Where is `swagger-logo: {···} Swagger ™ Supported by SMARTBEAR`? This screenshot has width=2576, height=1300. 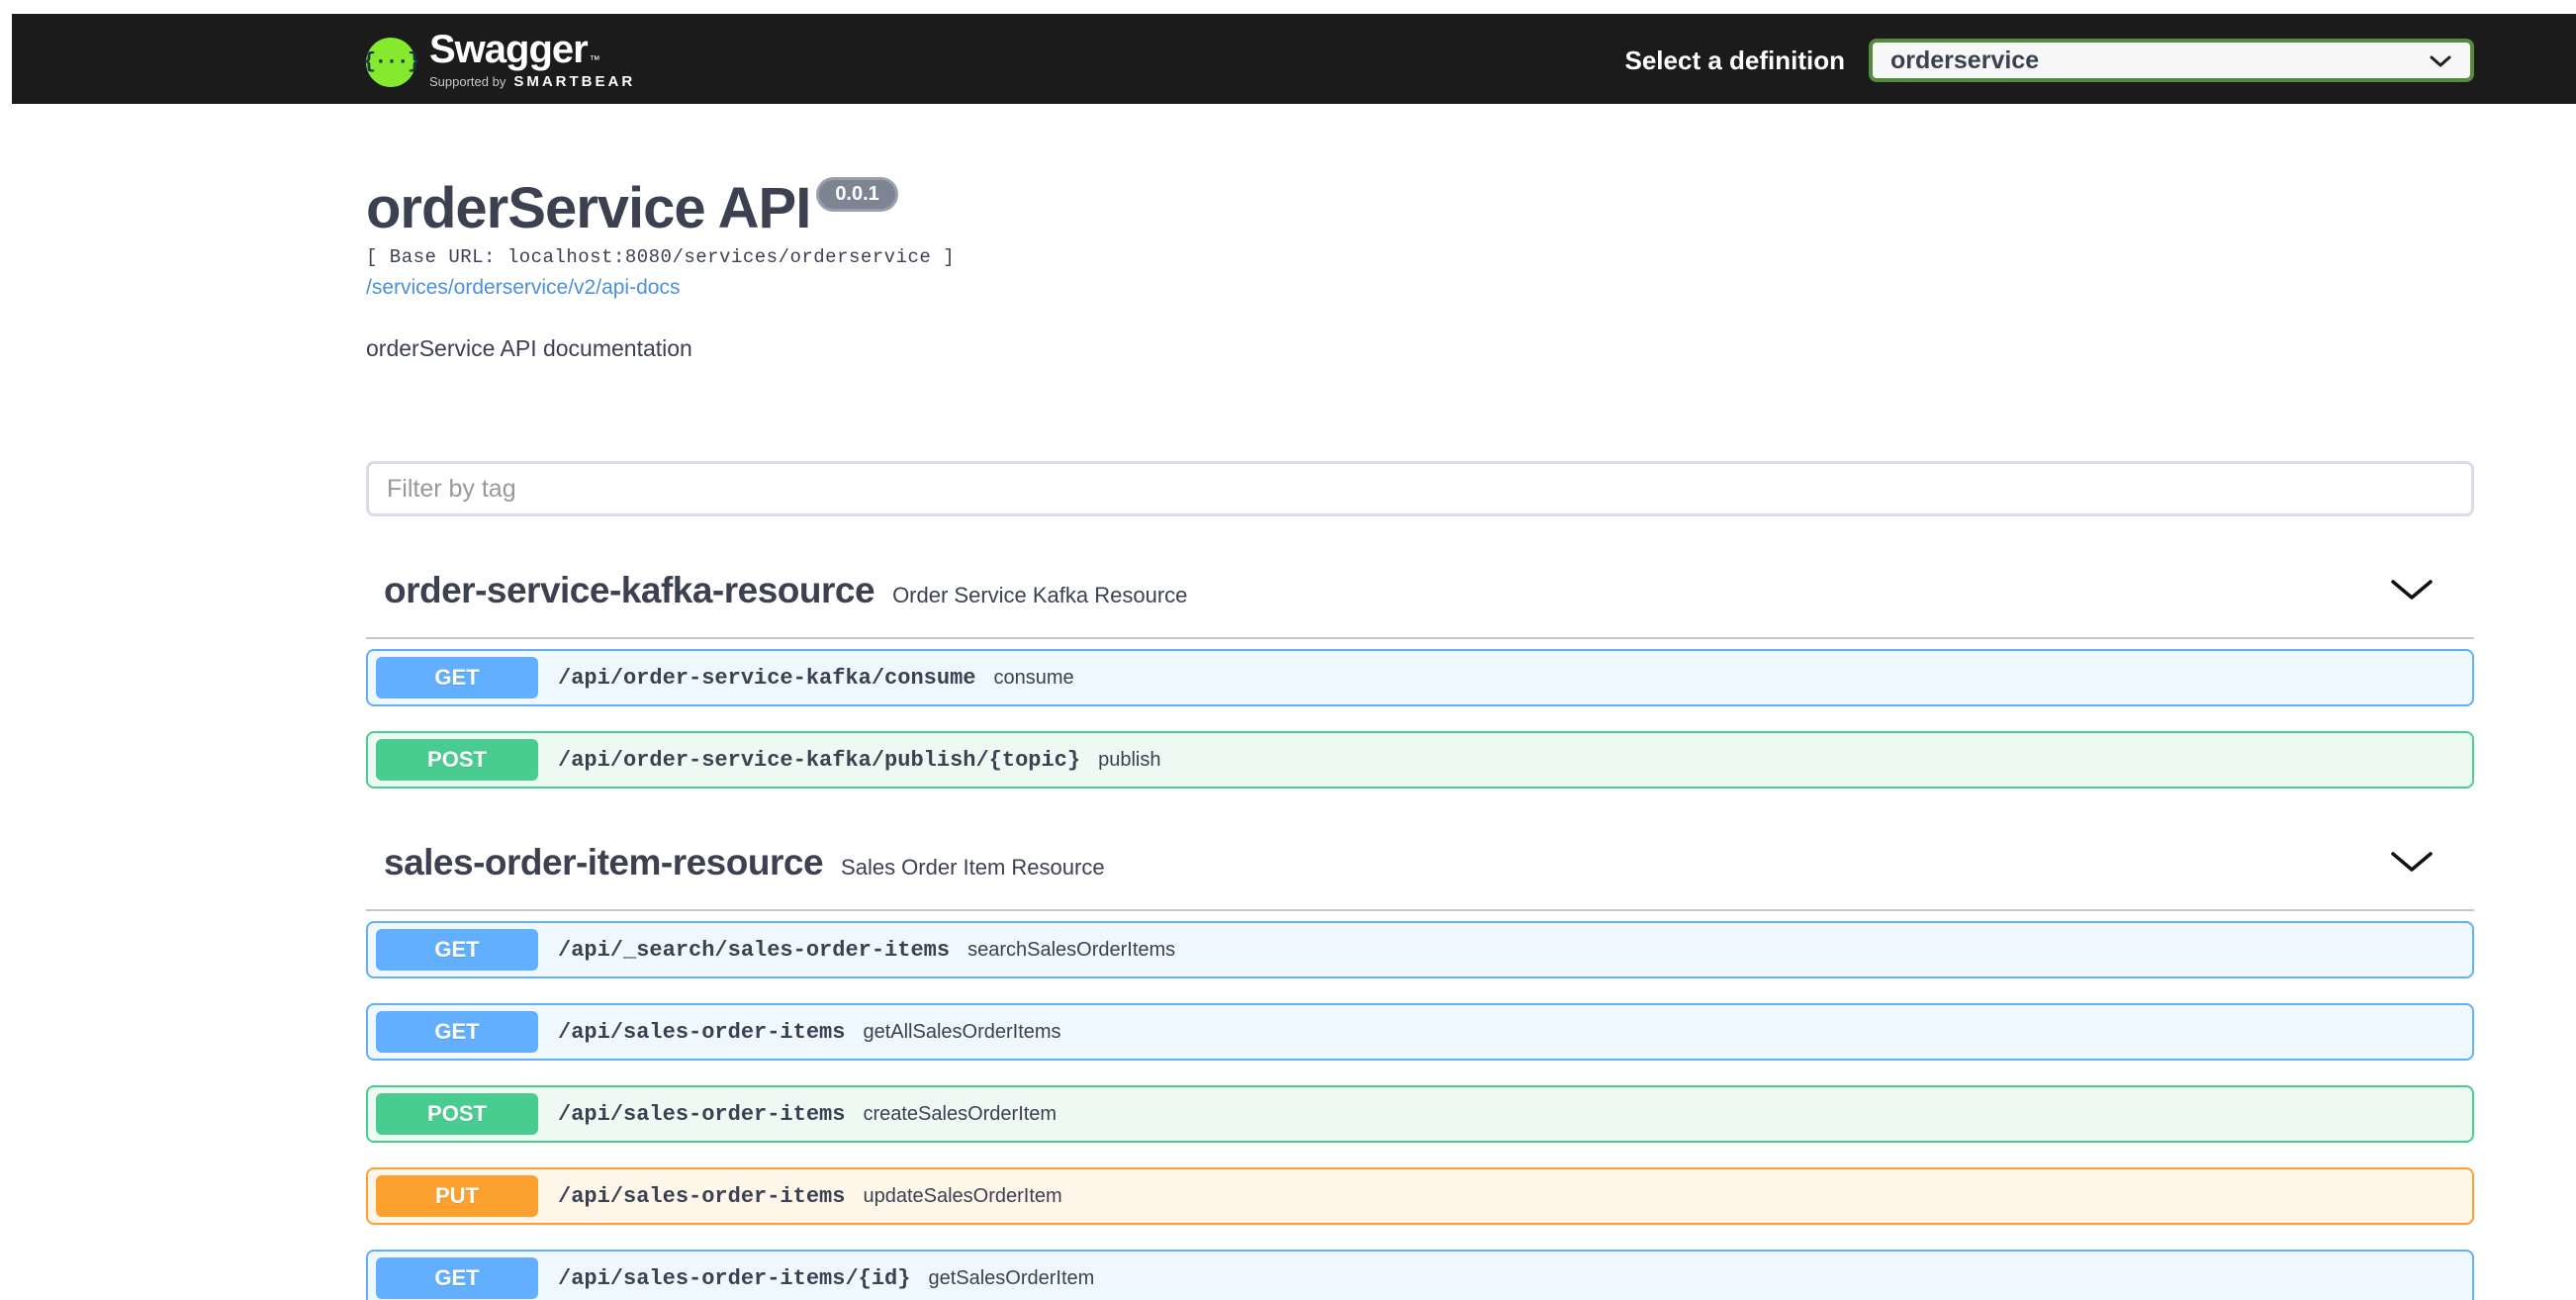 swagger-logo: {···} Swagger ™ Supported by SMARTBEAR is located at coordinates (500, 59).